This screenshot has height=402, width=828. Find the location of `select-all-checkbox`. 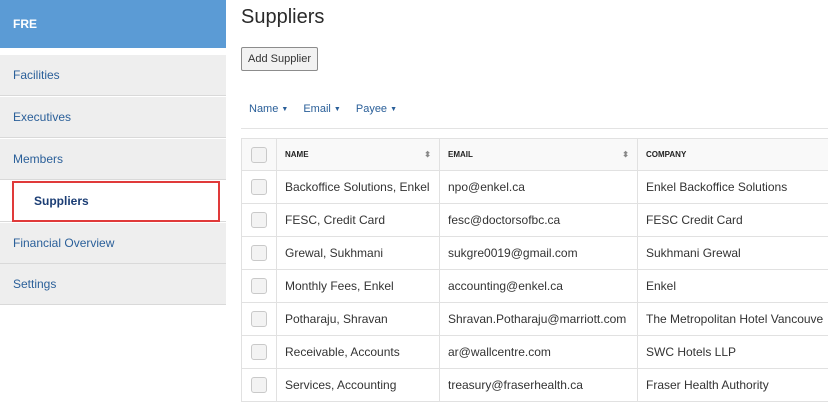

select-all-checkbox is located at coordinates (259, 154).